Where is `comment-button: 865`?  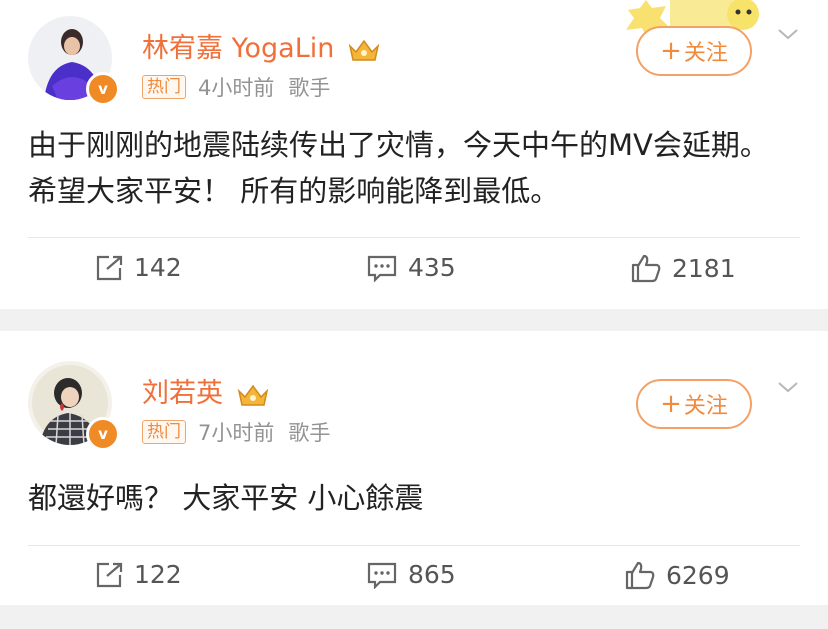
comment-button: 865 is located at coordinates (411, 574).